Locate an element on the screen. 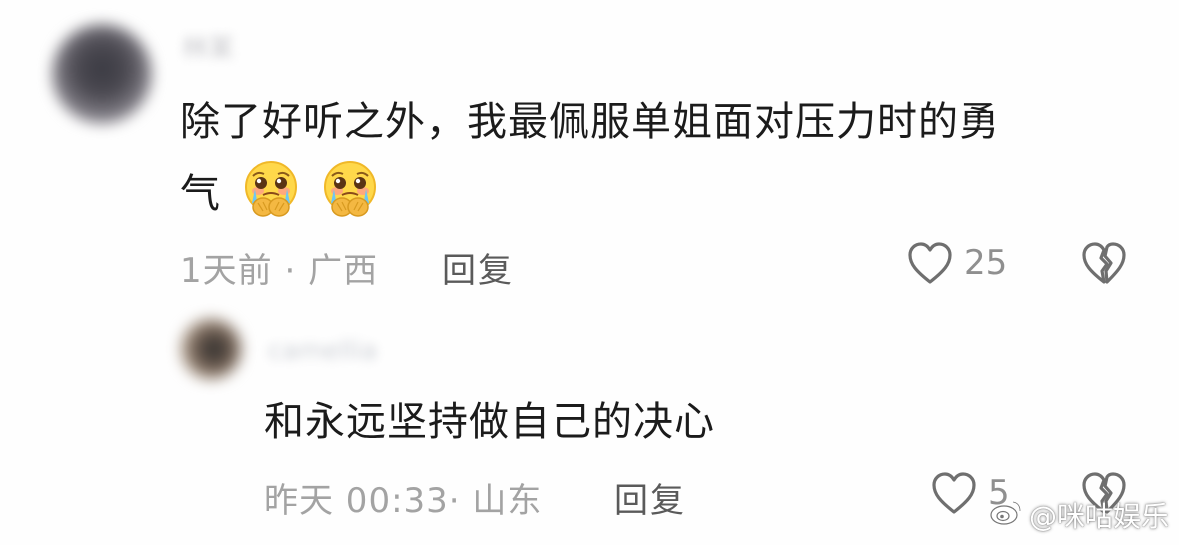 The width and height of the screenshot is (1179, 545). replier-avatar is located at coordinates (211, 349).